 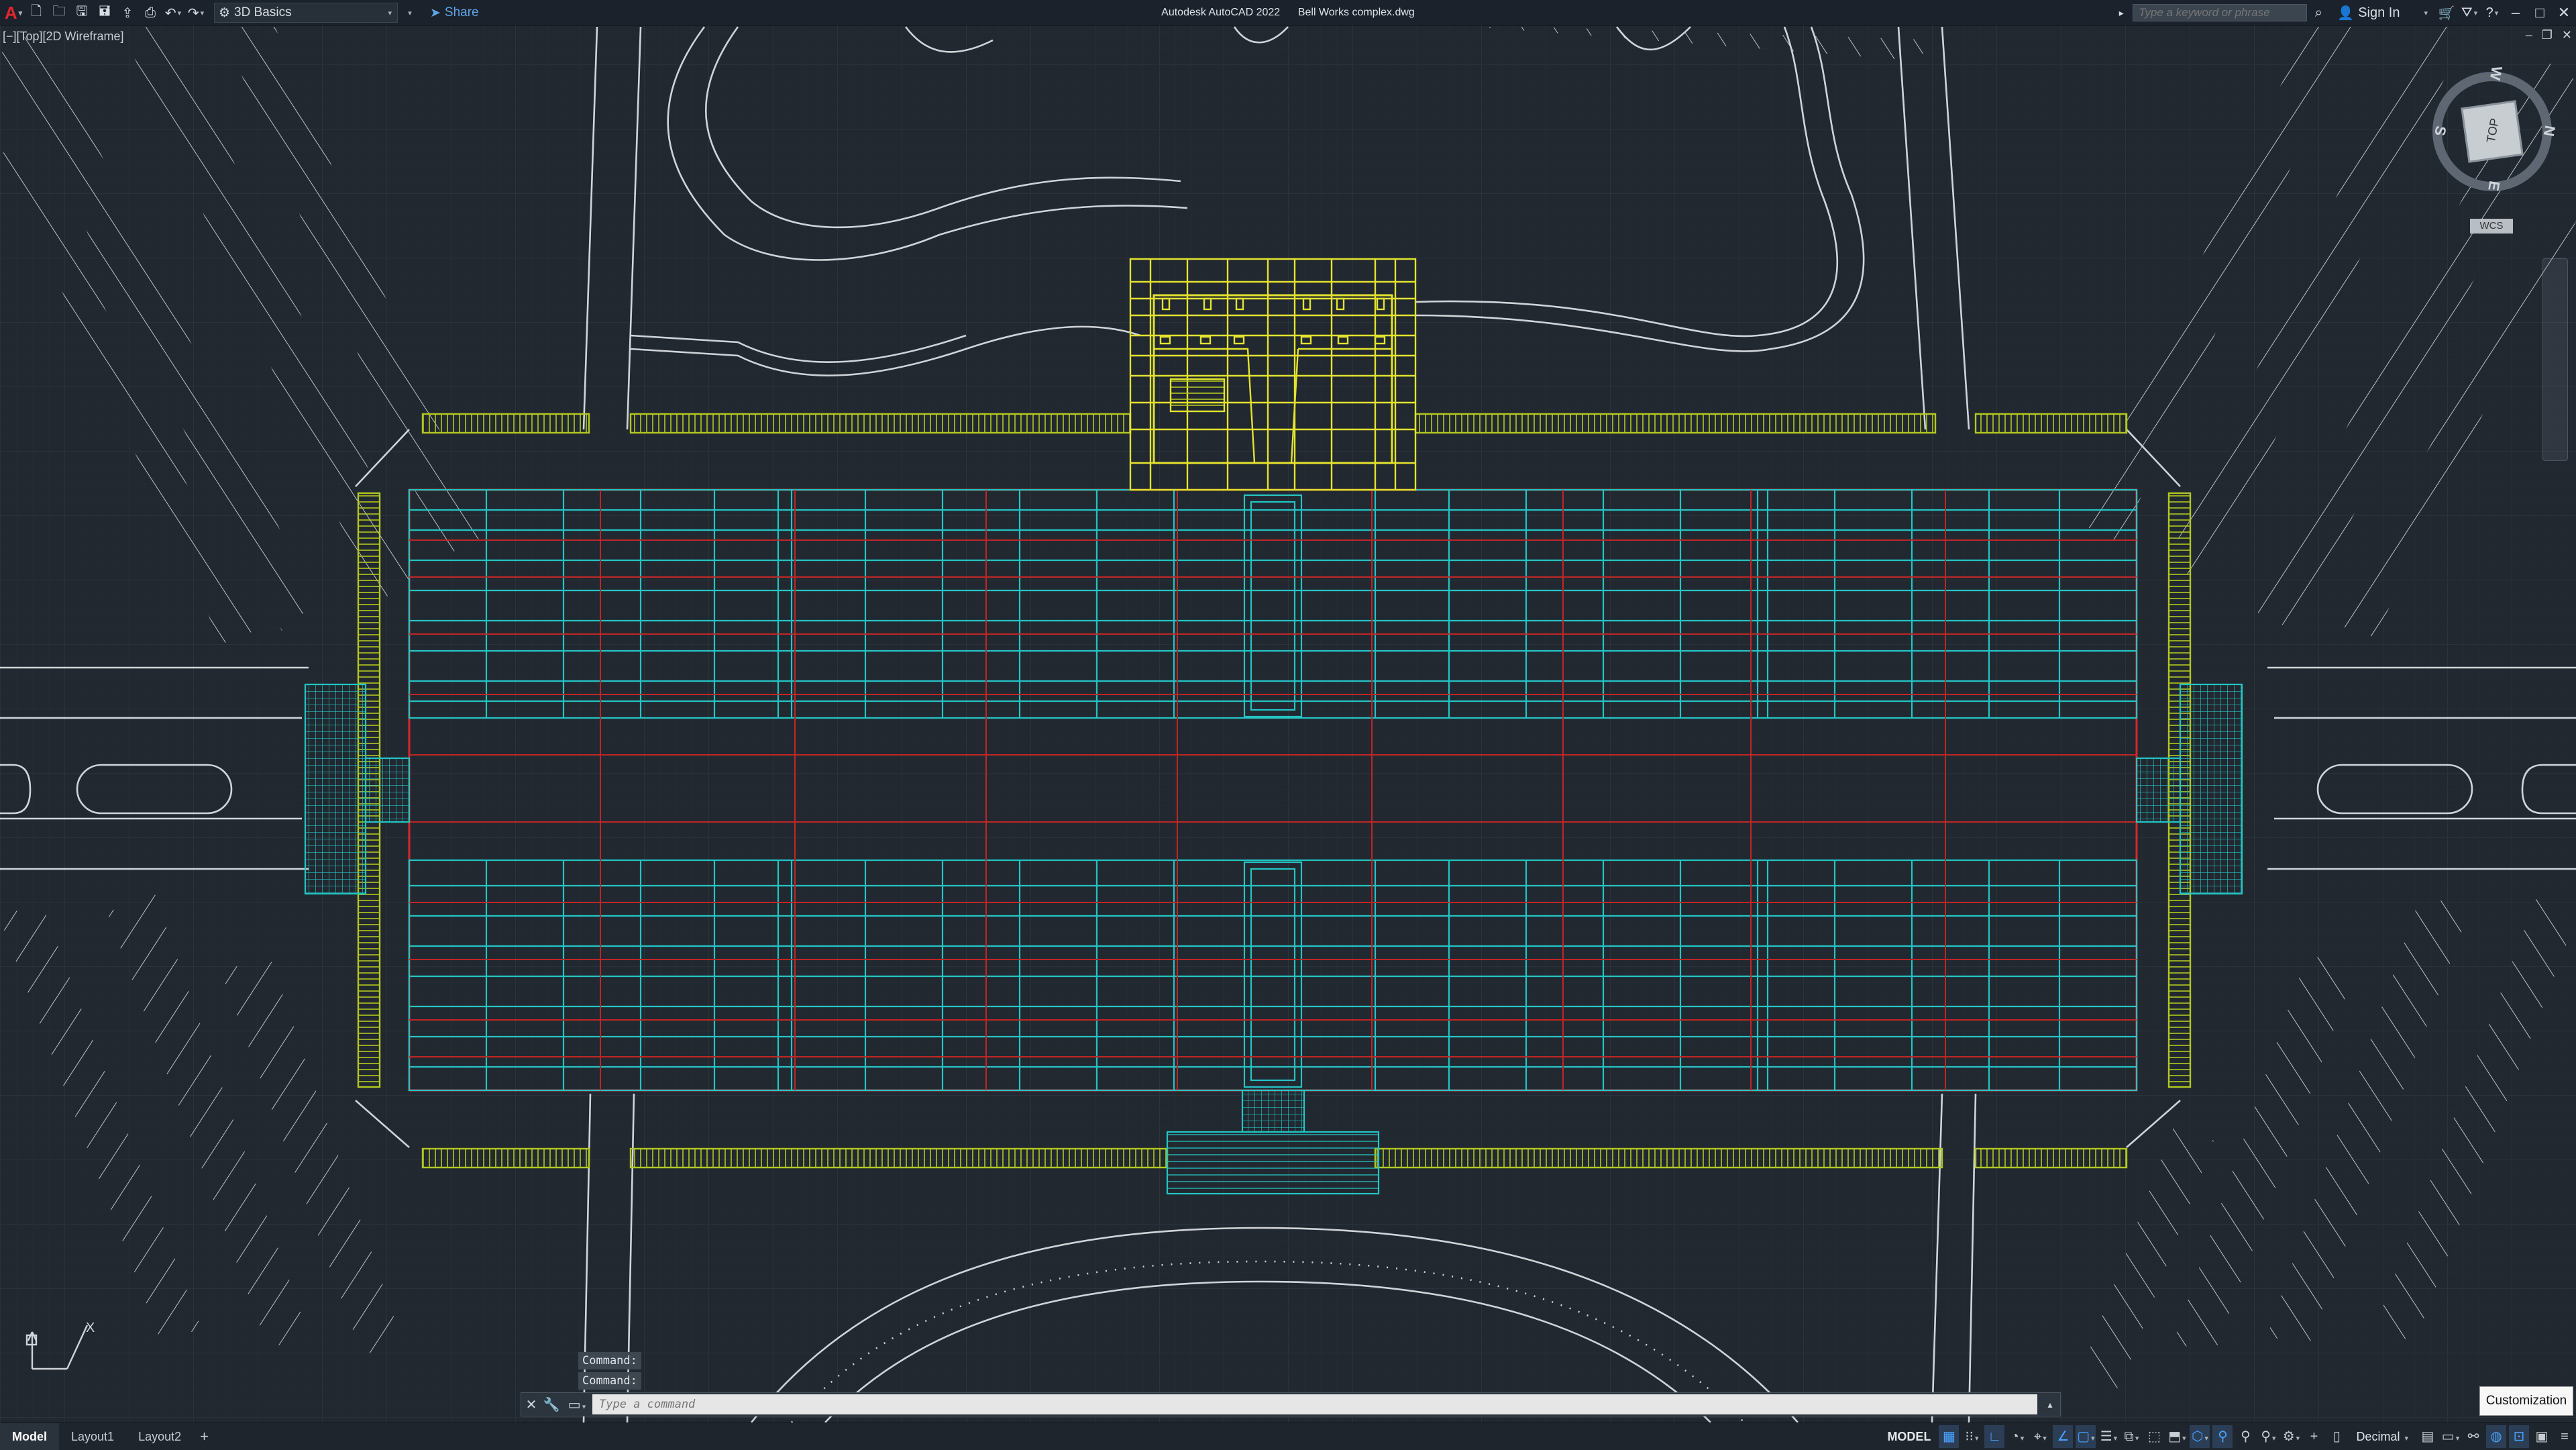 I want to click on selection-cycling-icon: ⬚, so click(x=2154, y=1437).